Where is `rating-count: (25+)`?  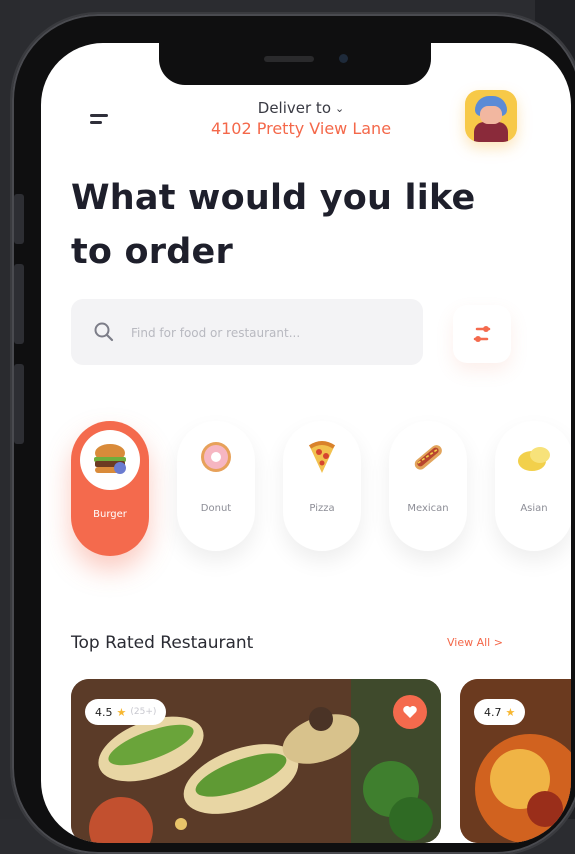
rating-count: (25+) is located at coordinates (143, 712).